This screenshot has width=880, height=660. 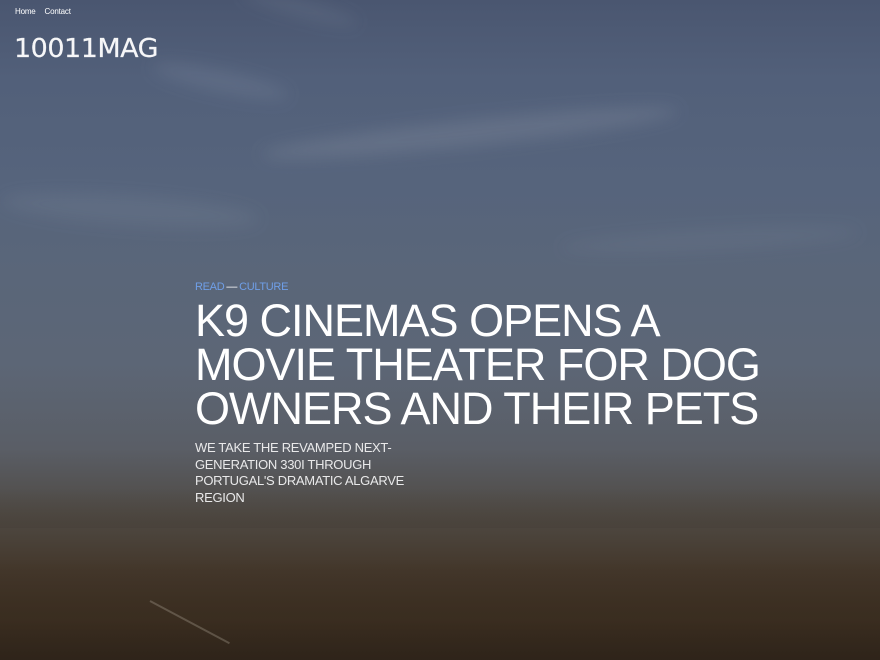 What do you see at coordinates (25, 11) in the screenshot?
I see `nav-home-link: Home` at bounding box center [25, 11].